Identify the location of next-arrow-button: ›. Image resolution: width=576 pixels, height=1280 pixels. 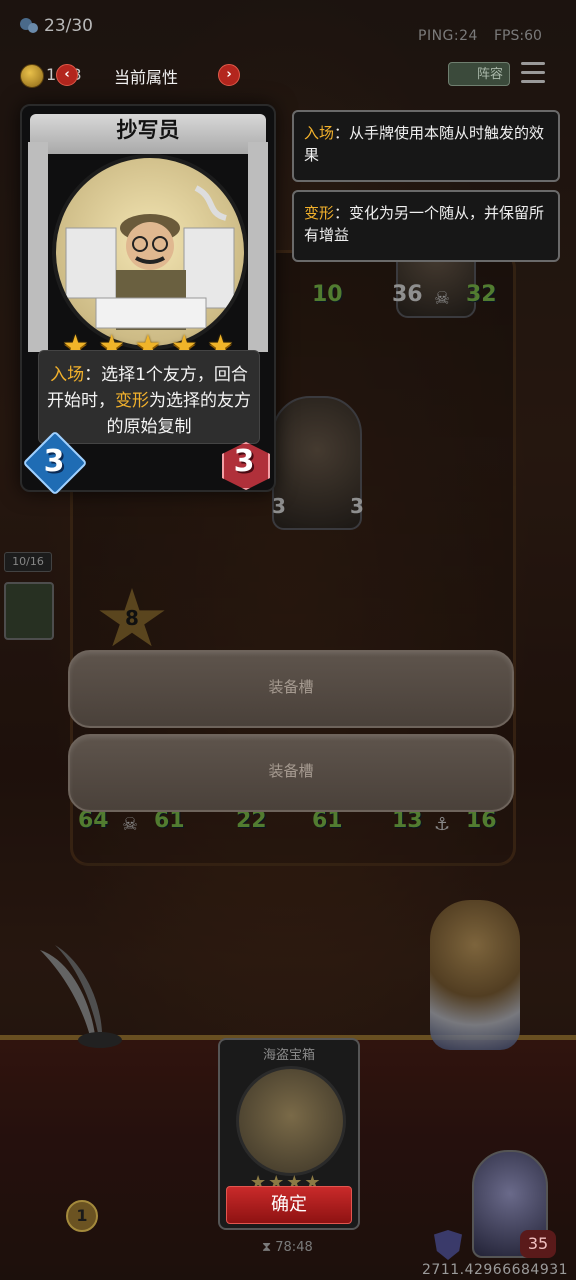
(229, 75).